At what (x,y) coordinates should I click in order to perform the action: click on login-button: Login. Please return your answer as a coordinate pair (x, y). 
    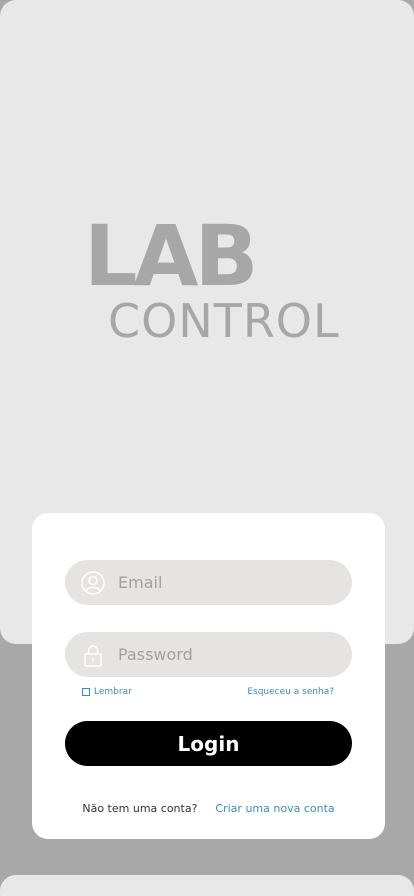
    Looking at the image, I should click on (208, 743).